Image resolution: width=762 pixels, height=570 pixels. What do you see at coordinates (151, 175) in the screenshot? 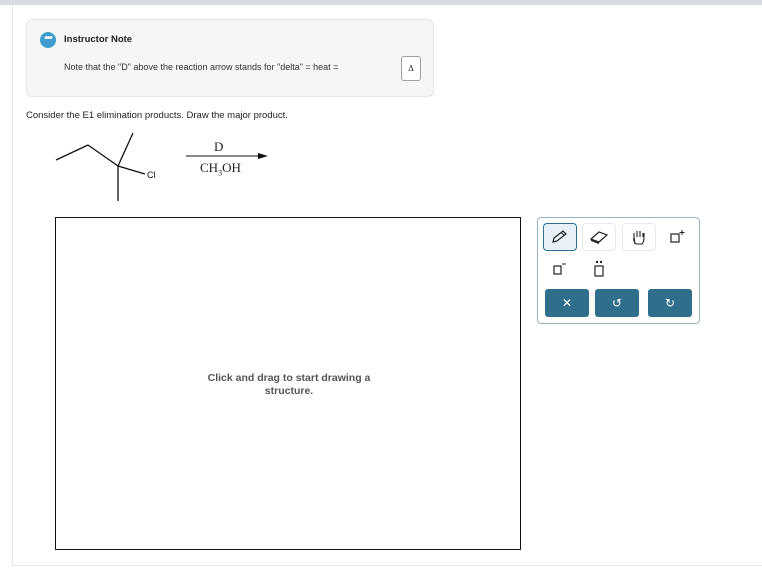
I see `chlorine-label: Cl` at bounding box center [151, 175].